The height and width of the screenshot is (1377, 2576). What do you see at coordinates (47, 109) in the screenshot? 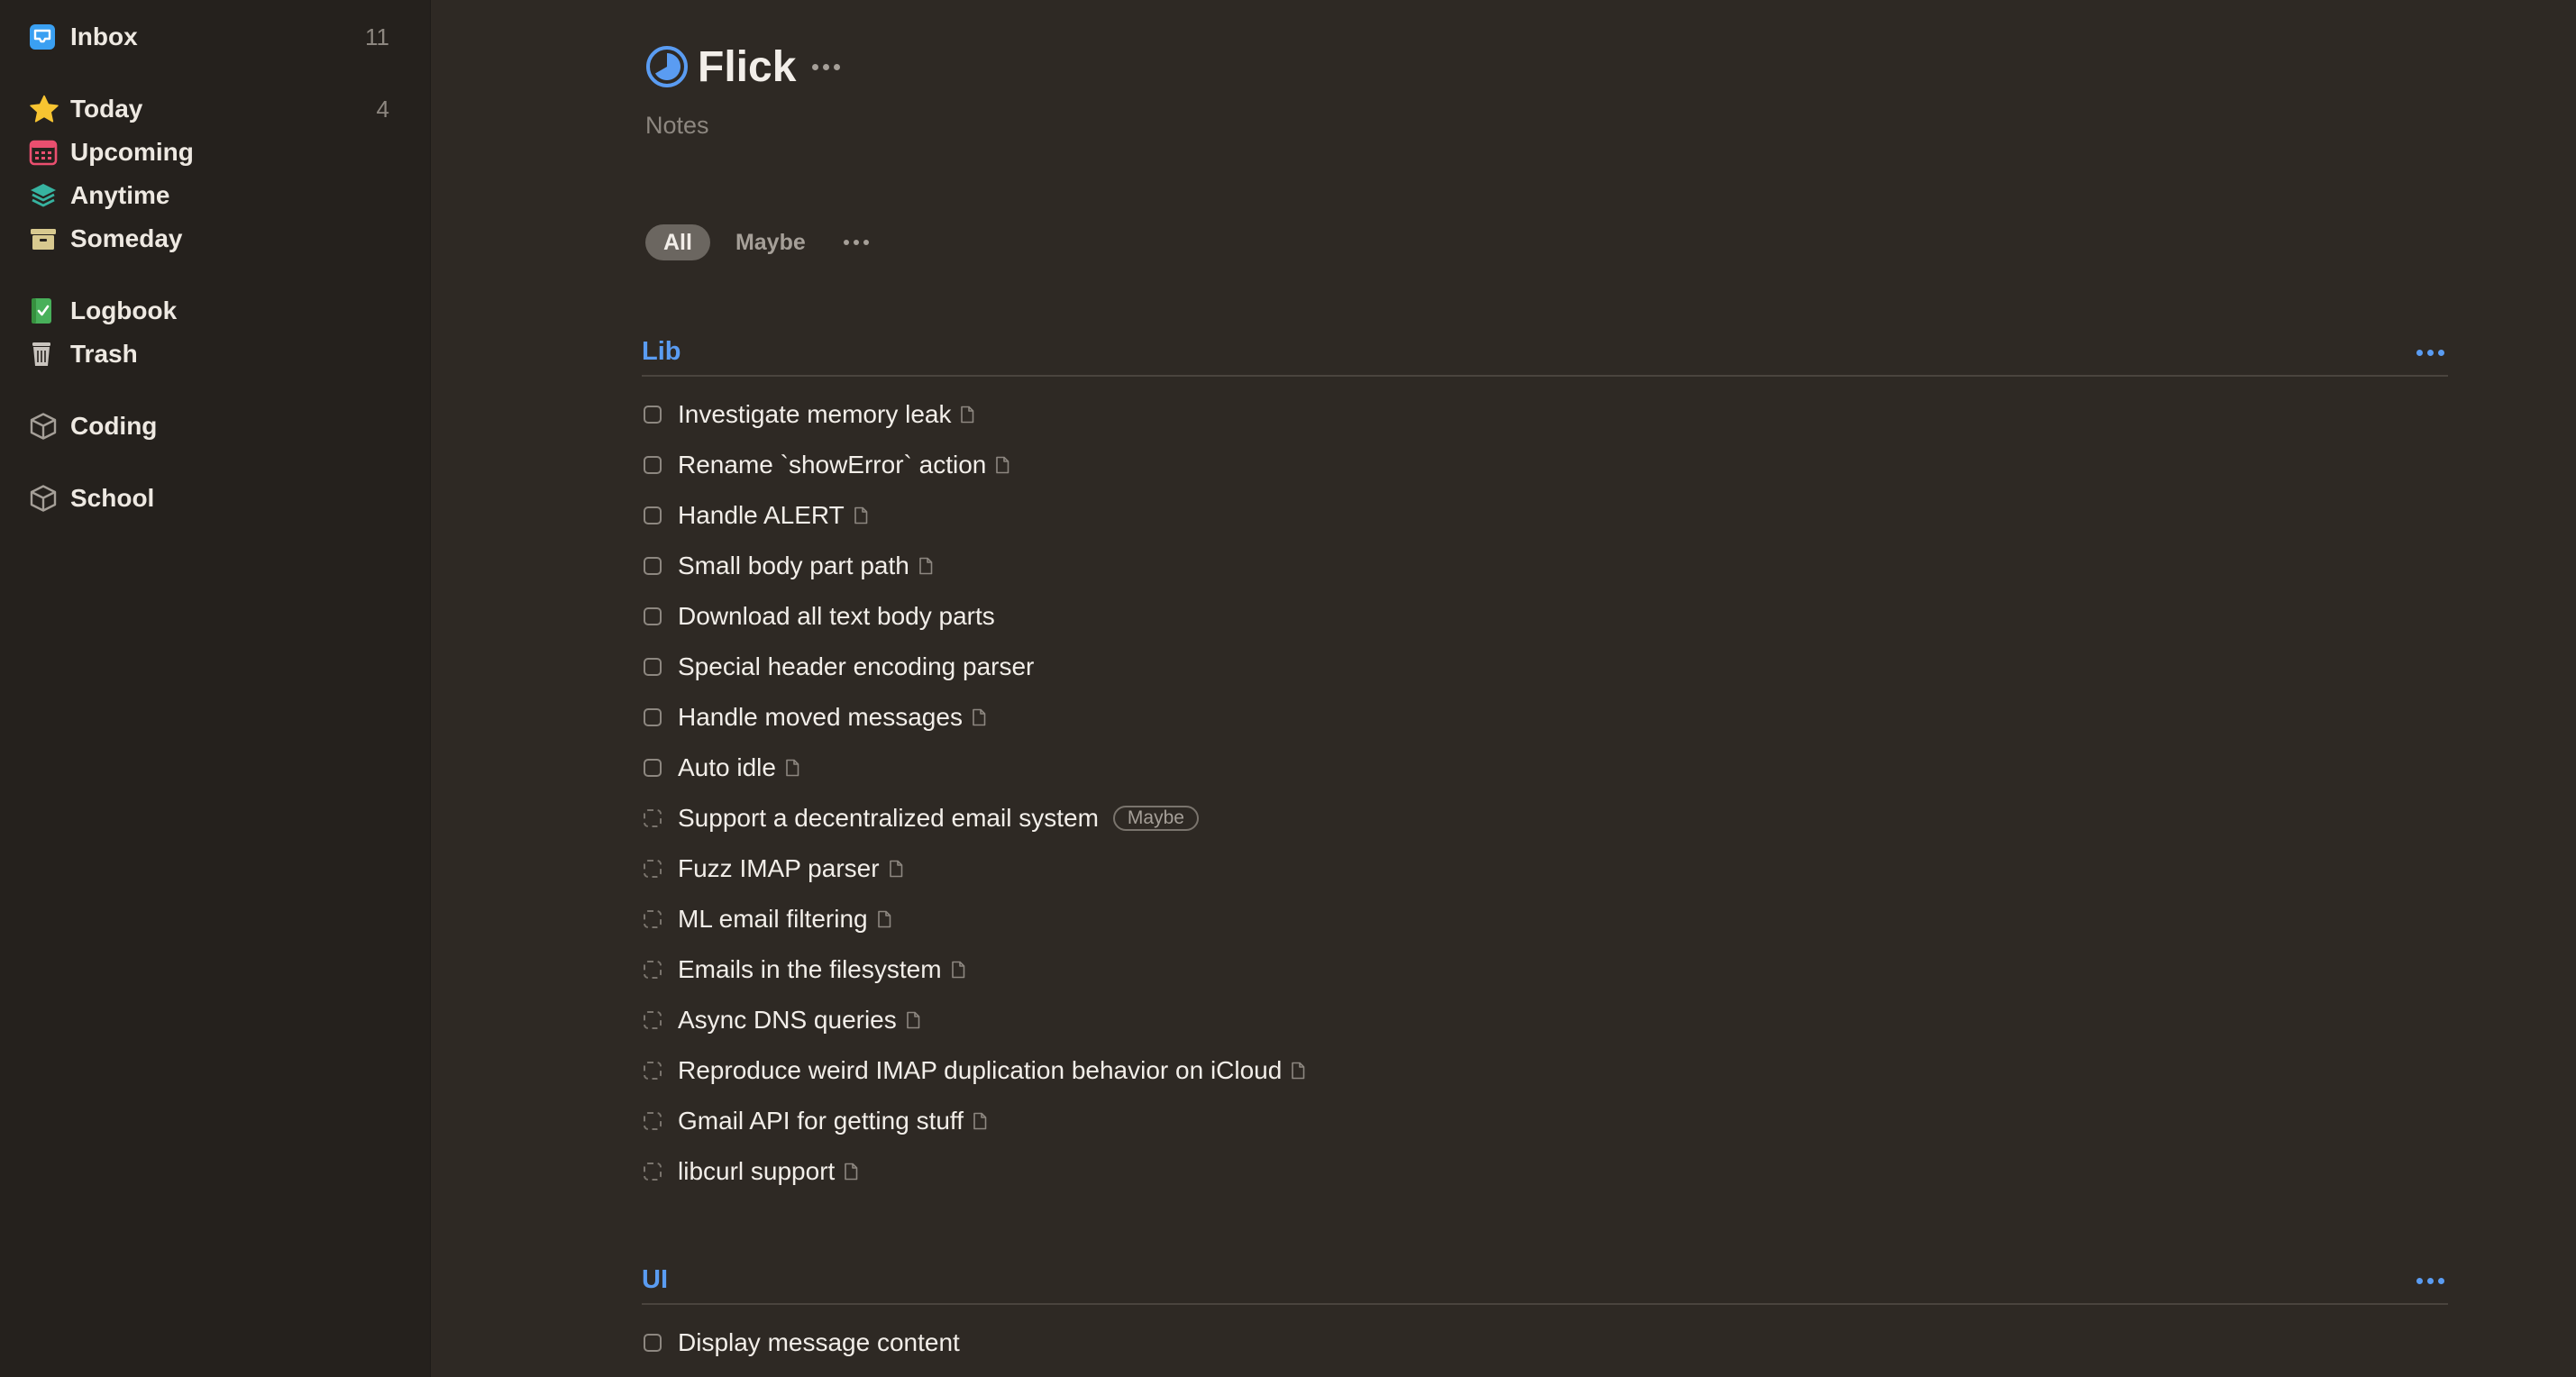
I see `star-icon` at bounding box center [47, 109].